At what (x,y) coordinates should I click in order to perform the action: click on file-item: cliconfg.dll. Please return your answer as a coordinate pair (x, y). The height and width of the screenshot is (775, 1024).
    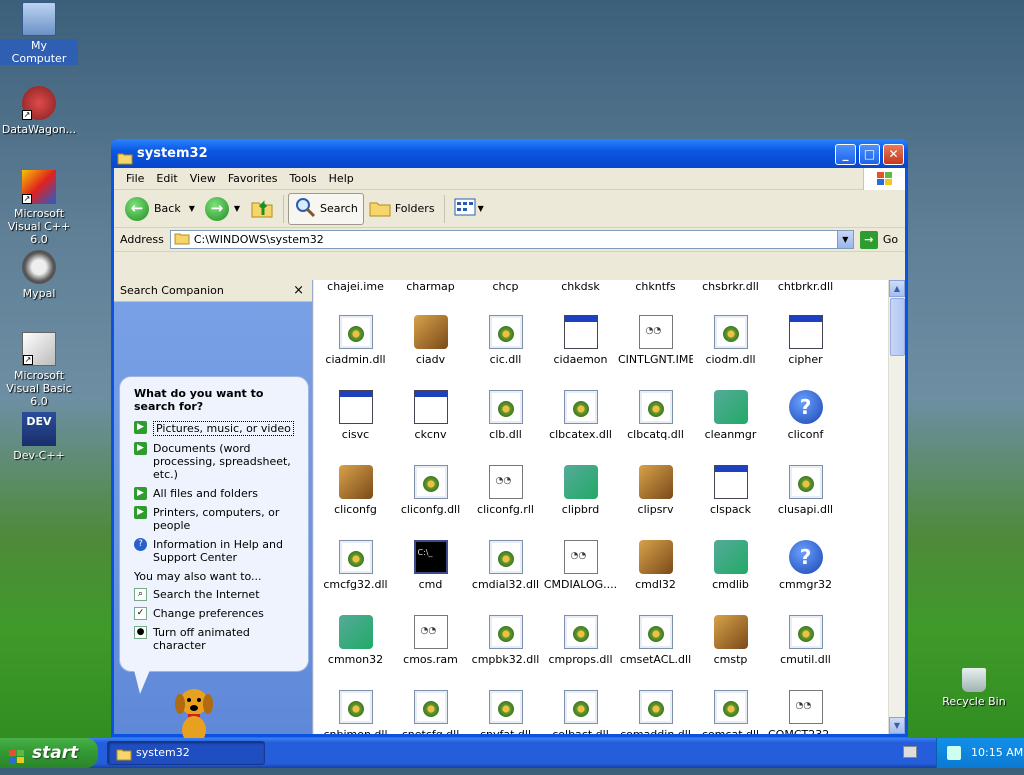
    Looking at the image, I should click on (430, 490).